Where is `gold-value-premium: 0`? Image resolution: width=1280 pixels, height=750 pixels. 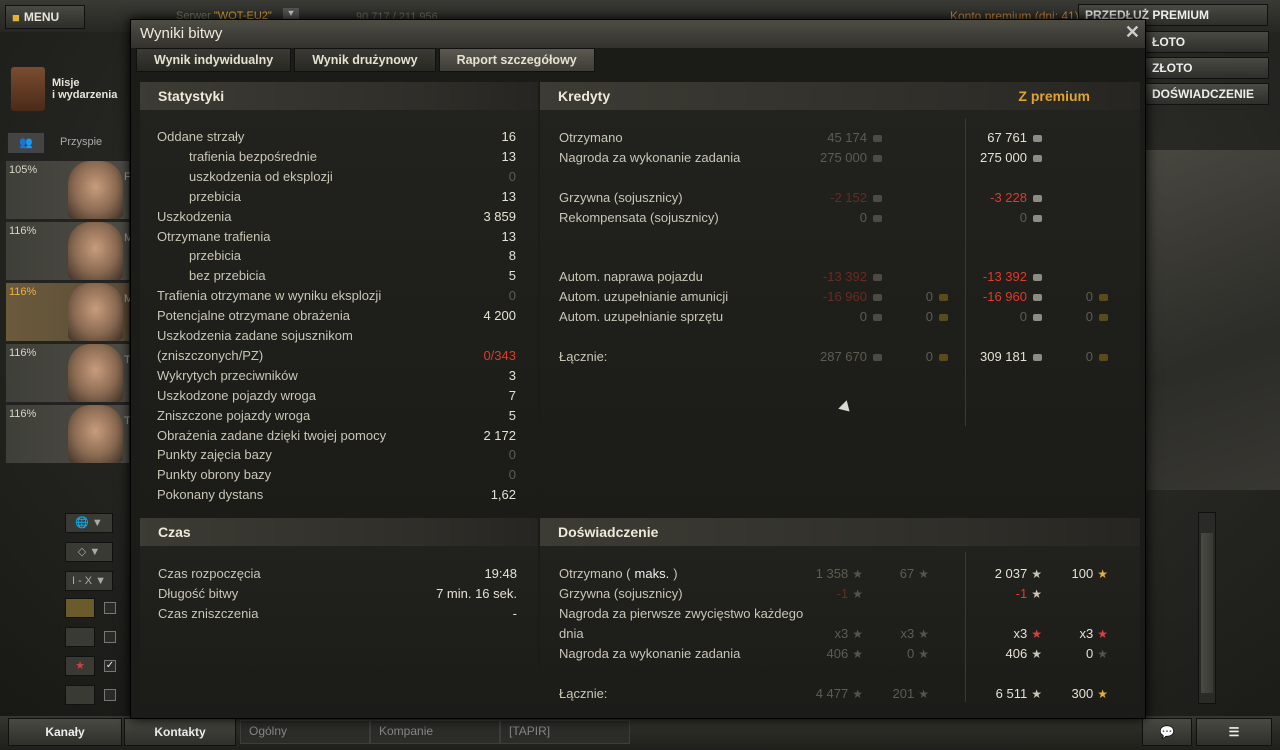 gold-value-premium: 0 is located at coordinates (1097, 316).